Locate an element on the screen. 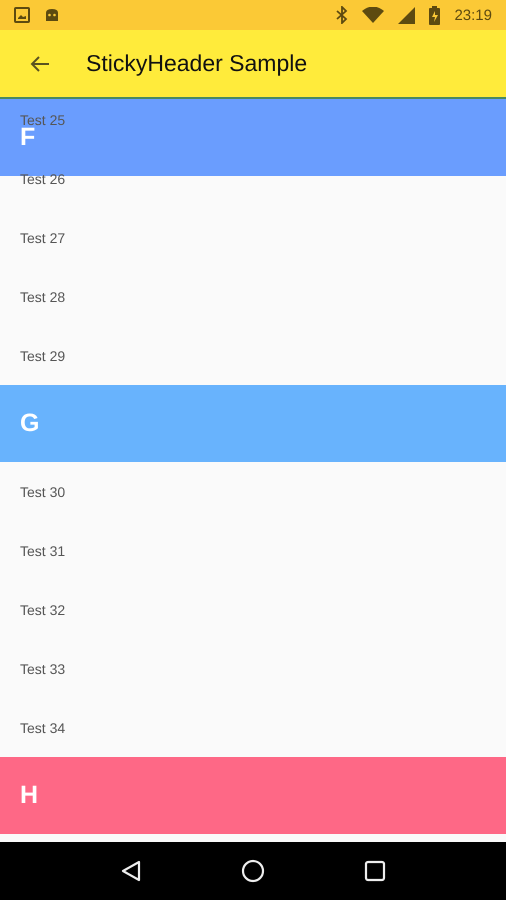 The height and width of the screenshot is (900, 506). section-letter: H is located at coordinates (29, 795).